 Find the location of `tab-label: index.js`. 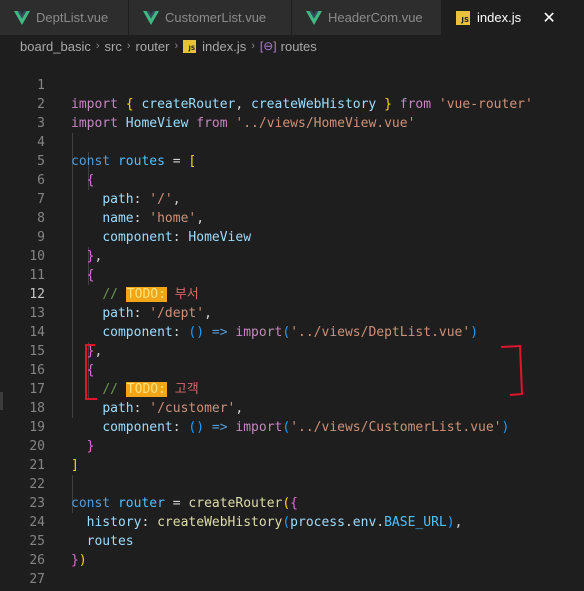

tab-label: index.js is located at coordinates (499, 17).